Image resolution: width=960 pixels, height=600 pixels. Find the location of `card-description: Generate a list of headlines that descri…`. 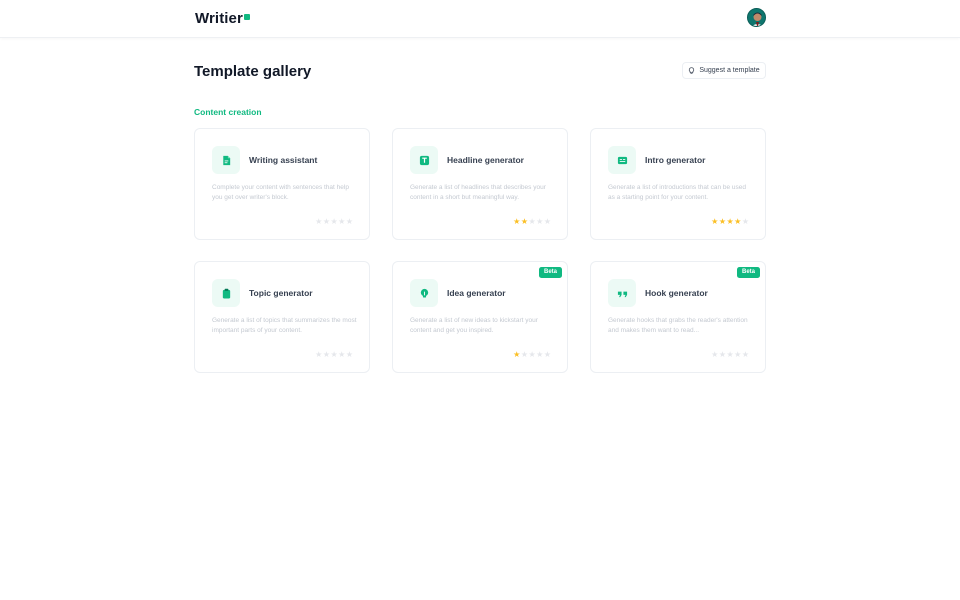

card-description: Generate a list of headlines that descri… is located at coordinates (478, 192).